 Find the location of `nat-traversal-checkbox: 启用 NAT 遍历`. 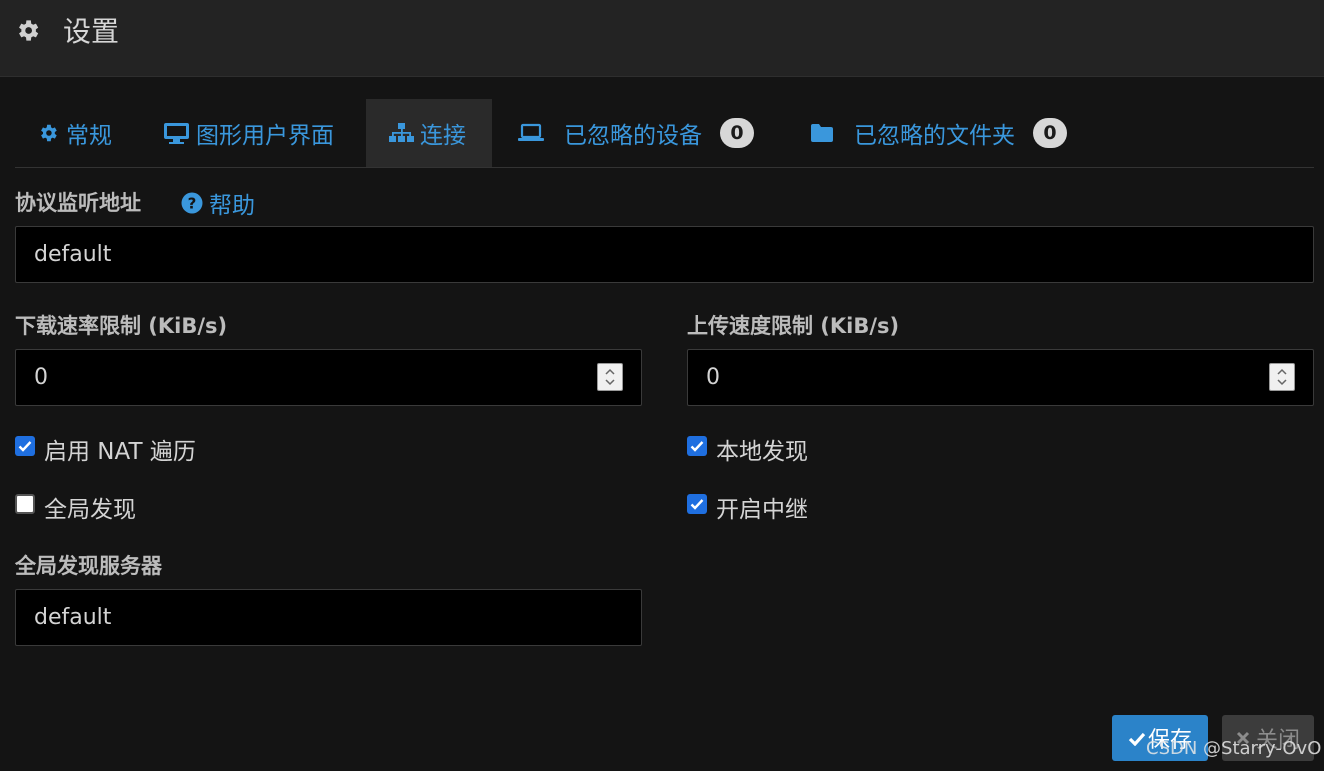

nat-traversal-checkbox: 启用 NAT 遍历 is located at coordinates (105, 449).